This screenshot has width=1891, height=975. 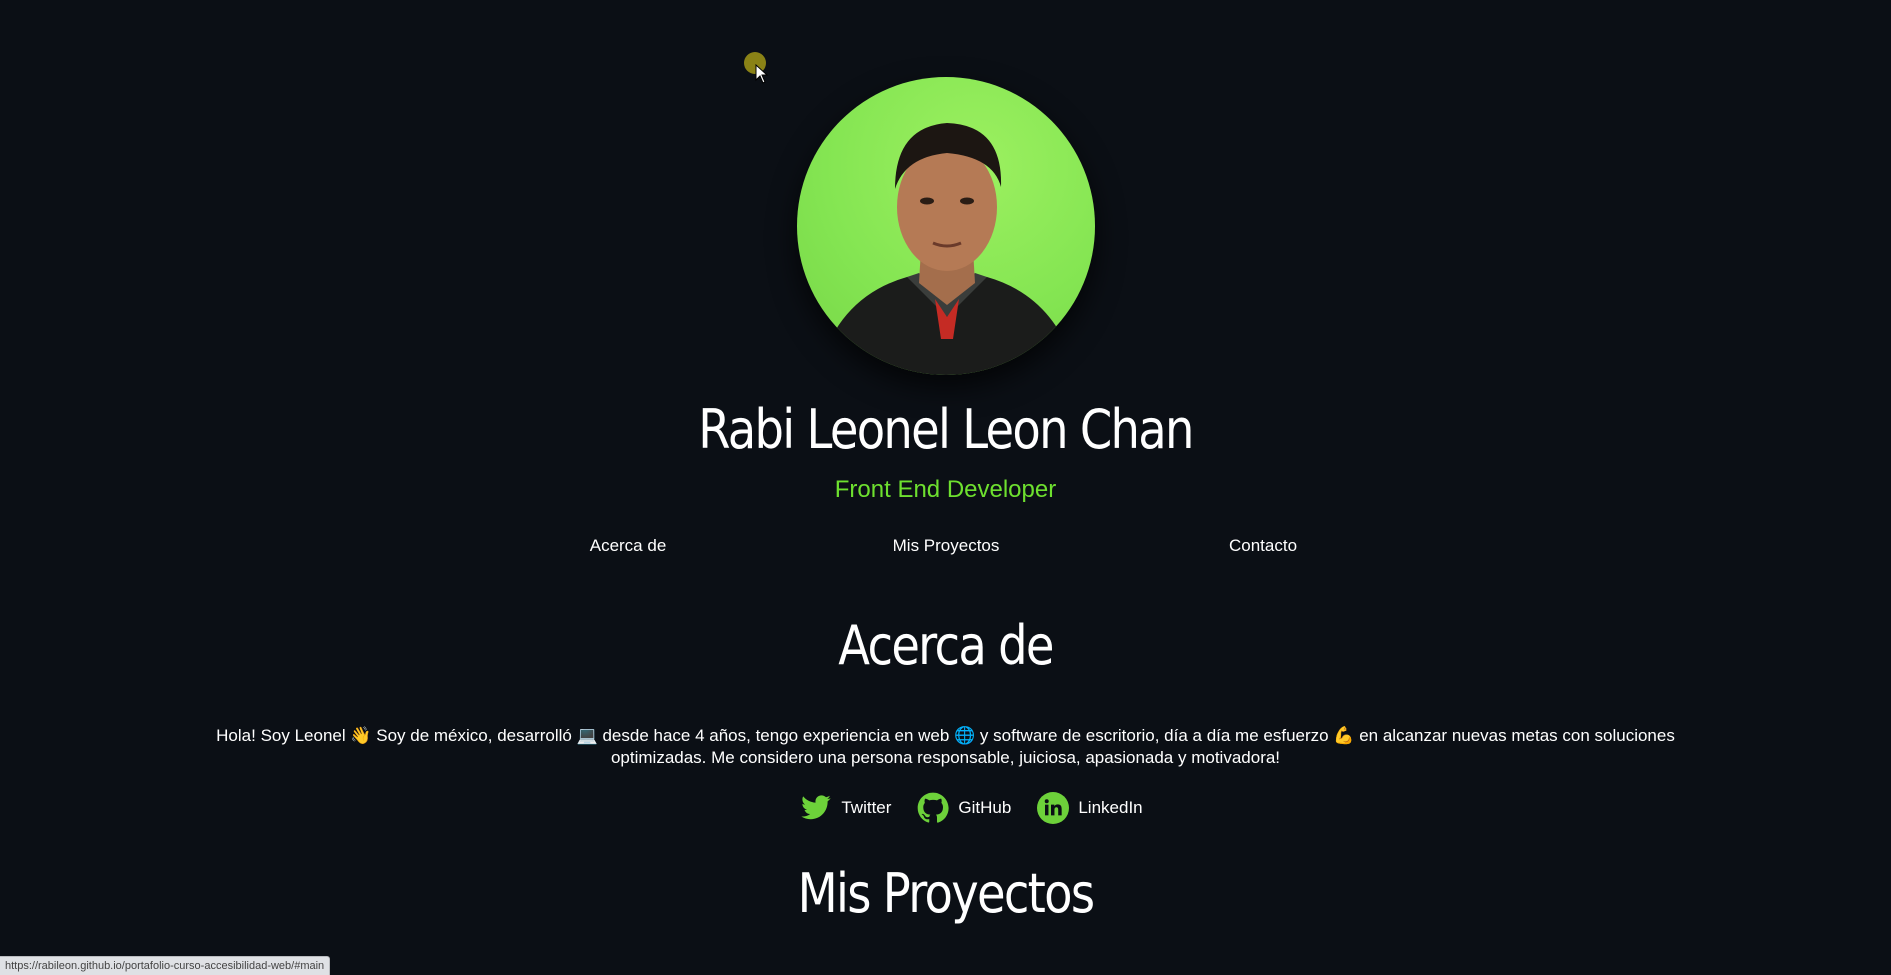 I want to click on profile-role: Front End Developer, so click(x=945, y=489).